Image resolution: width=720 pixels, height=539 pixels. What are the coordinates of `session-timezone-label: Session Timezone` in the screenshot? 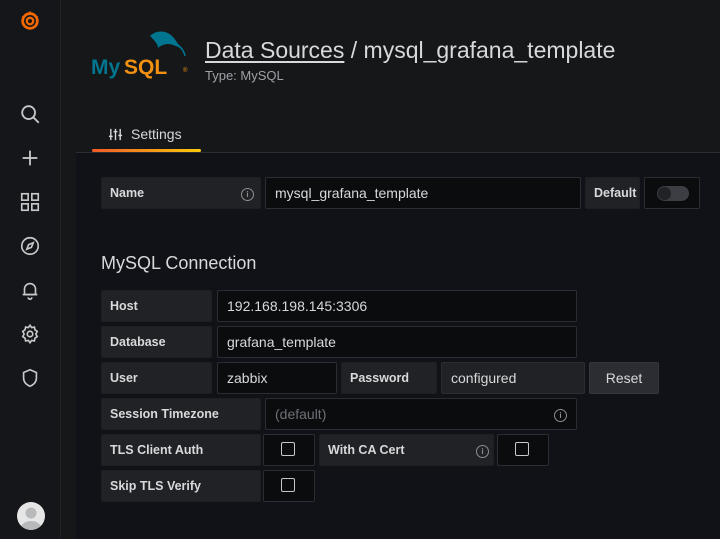 It's located at (181, 414).